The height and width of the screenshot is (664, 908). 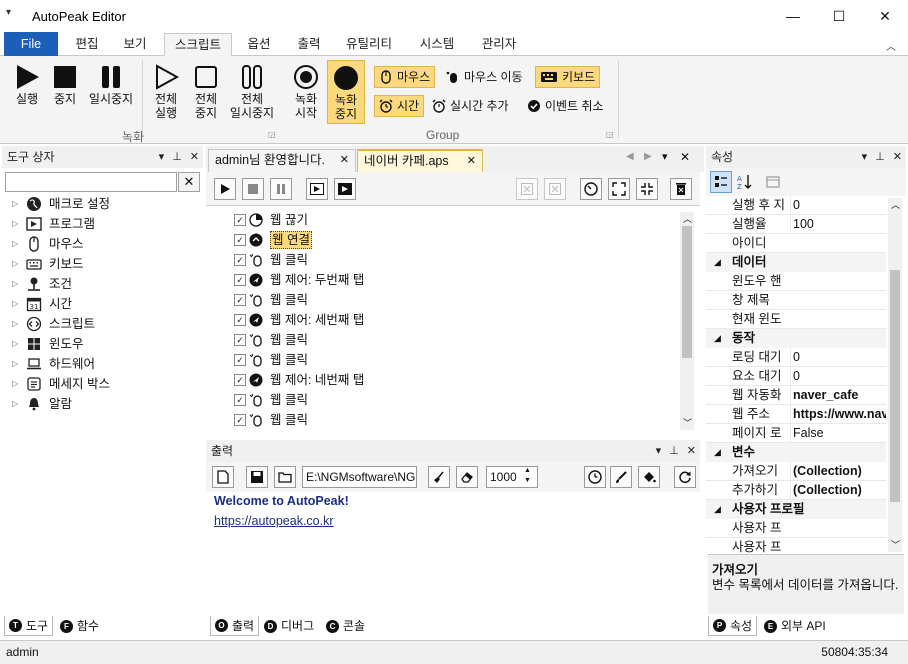 I want to click on keyboard-record-toggle: 키보드, so click(x=568, y=77).